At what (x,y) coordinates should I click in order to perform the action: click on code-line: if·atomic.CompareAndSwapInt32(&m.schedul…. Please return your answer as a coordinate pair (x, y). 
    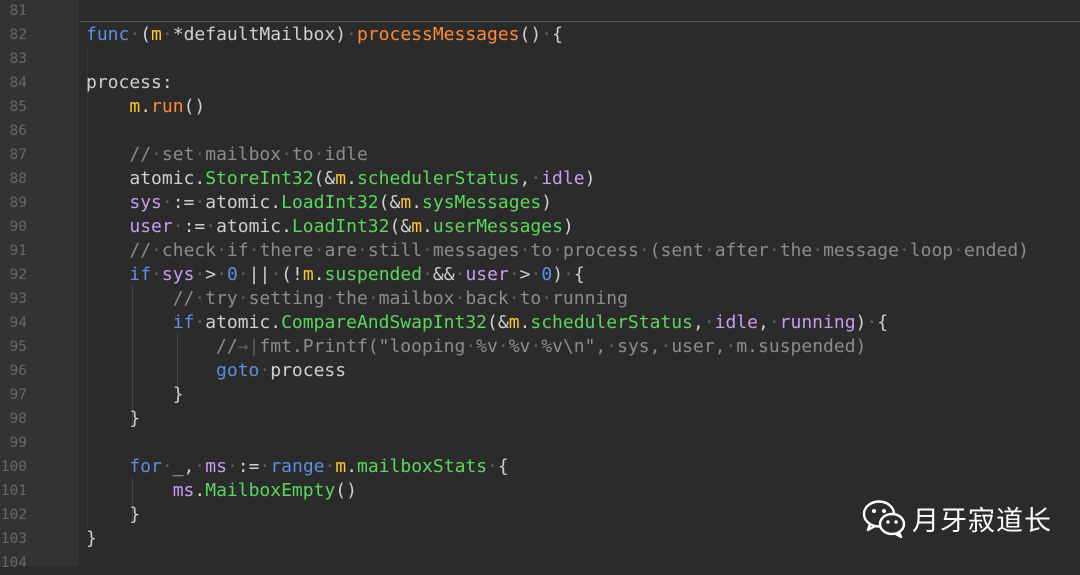
    Looking at the image, I should click on (487, 323).